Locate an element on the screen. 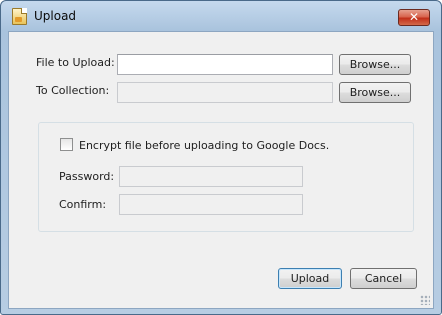 The width and height of the screenshot is (442, 315). file-to-upload-label: File to Upload: is located at coordinates (75, 62).